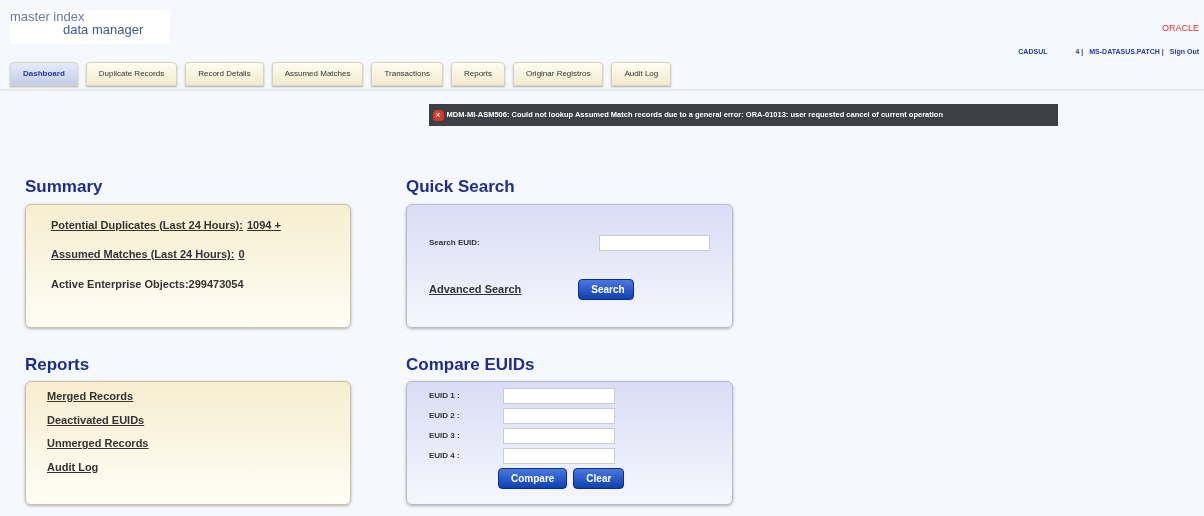 This screenshot has height=516, width=1204. Describe the element at coordinates (407, 74) in the screenshot. I see `nav-tab: Transactions` at that location.